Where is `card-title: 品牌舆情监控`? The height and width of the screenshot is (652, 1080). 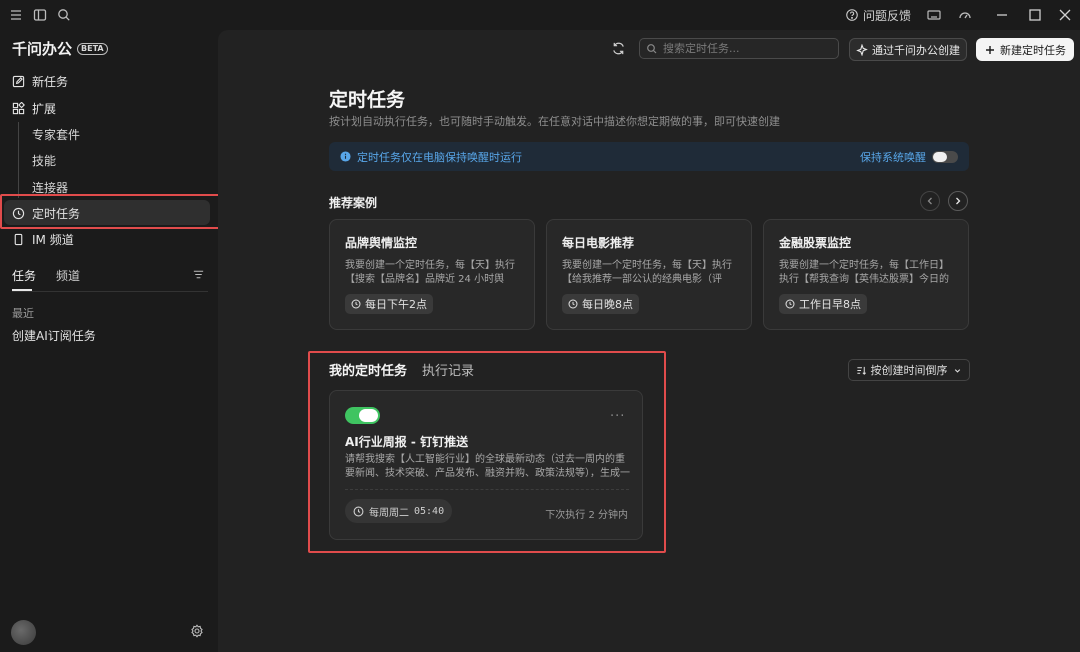
card-title: 品牌舆情监控 is located at coordinates (381, 243).